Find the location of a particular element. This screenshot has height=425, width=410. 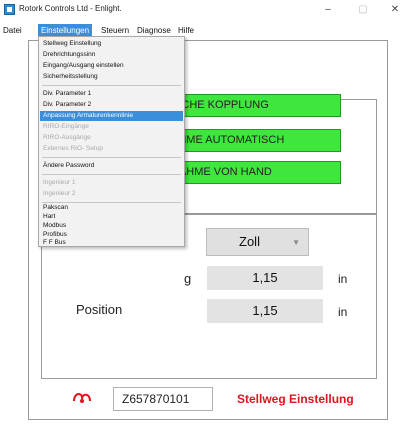

menuitem-parameter-1: Div. Parameter 1 is located at coordinates (111, 94).